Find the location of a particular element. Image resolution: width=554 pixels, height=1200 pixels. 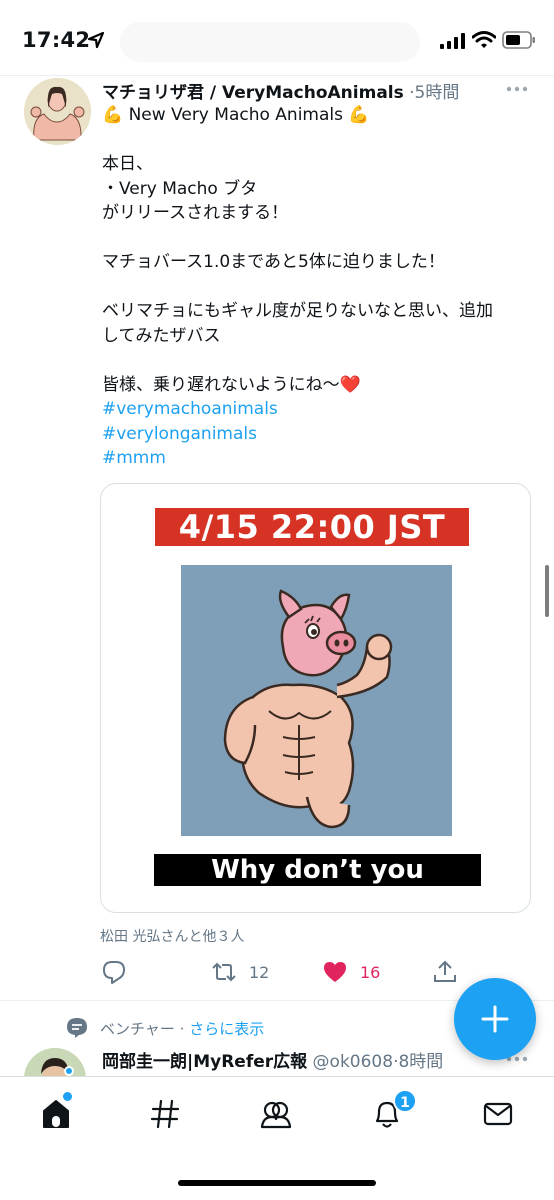

reply-icon is located at coordinates (114, 972).